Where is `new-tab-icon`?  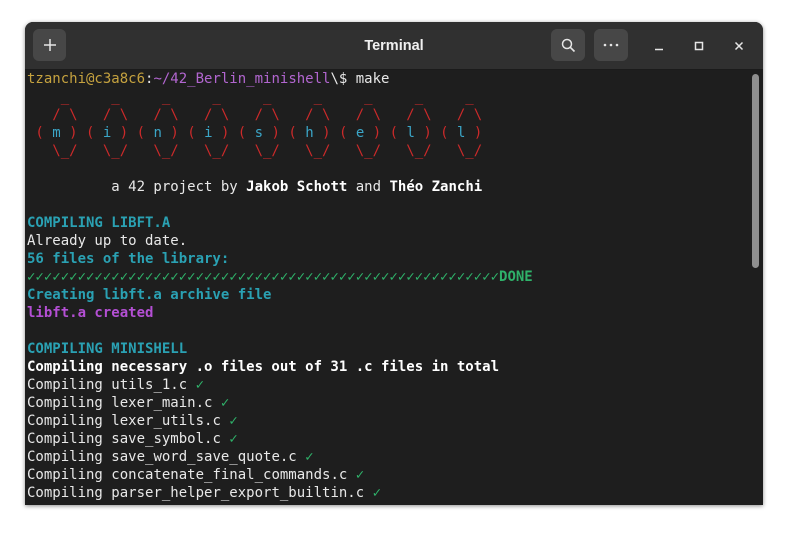
new-tab-icon is located at coordinates (49, 45).